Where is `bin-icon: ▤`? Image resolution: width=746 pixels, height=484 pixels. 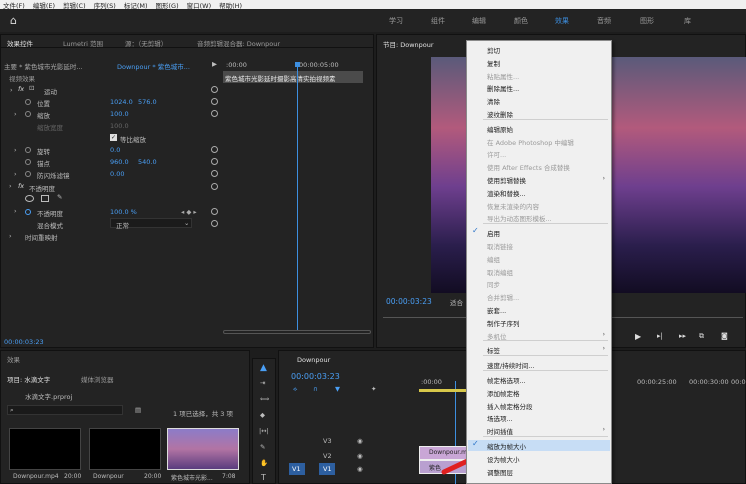
bin-icon: ▤ is located at coordinates (138, 410).